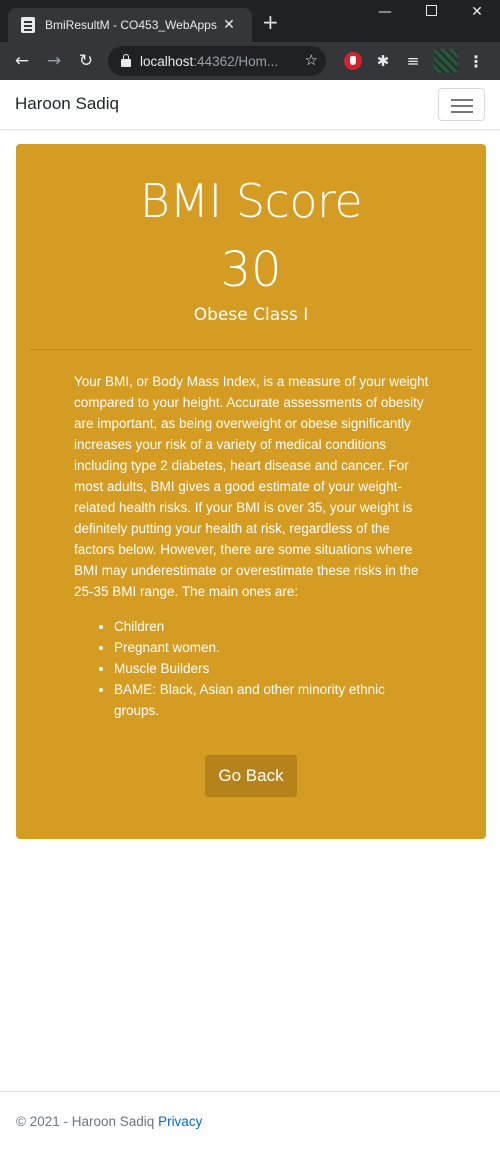  Describe the element at coordinates (251, 270) in the screenshot. I see `score-value: 30` at that location.